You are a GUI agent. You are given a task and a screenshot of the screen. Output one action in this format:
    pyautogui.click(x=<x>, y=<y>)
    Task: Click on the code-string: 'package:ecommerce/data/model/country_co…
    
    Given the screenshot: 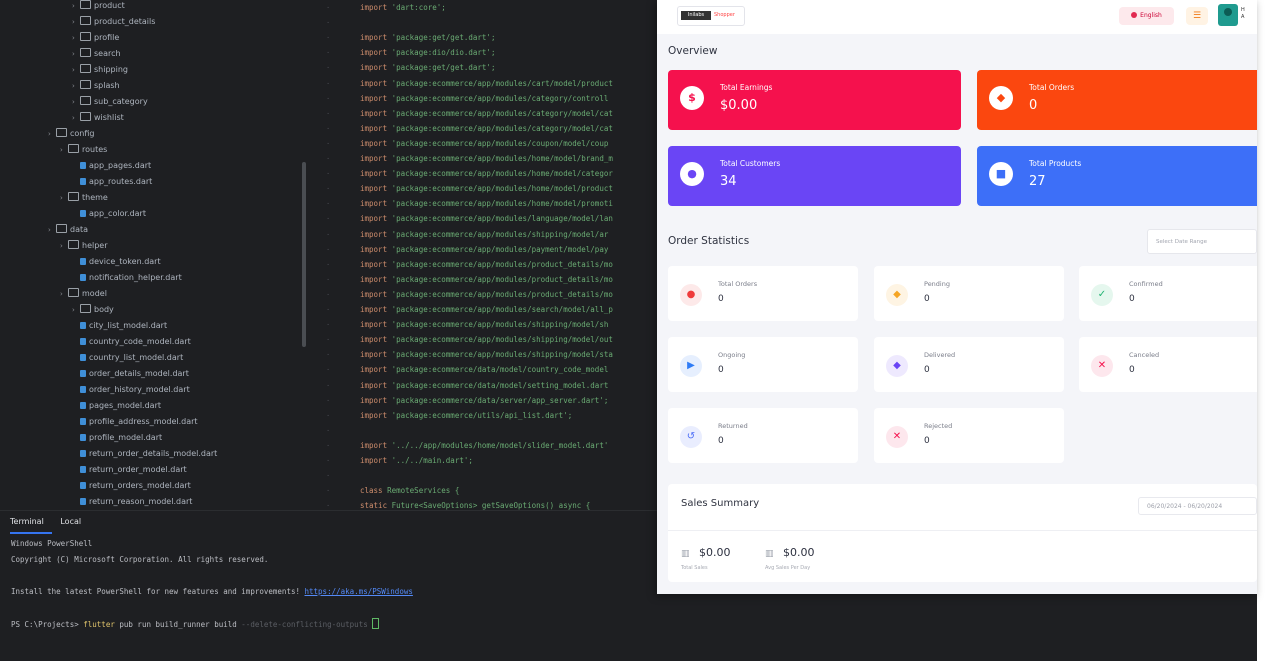 What is the action you would take?
    pyautogui.click(x=500, y=370)
    